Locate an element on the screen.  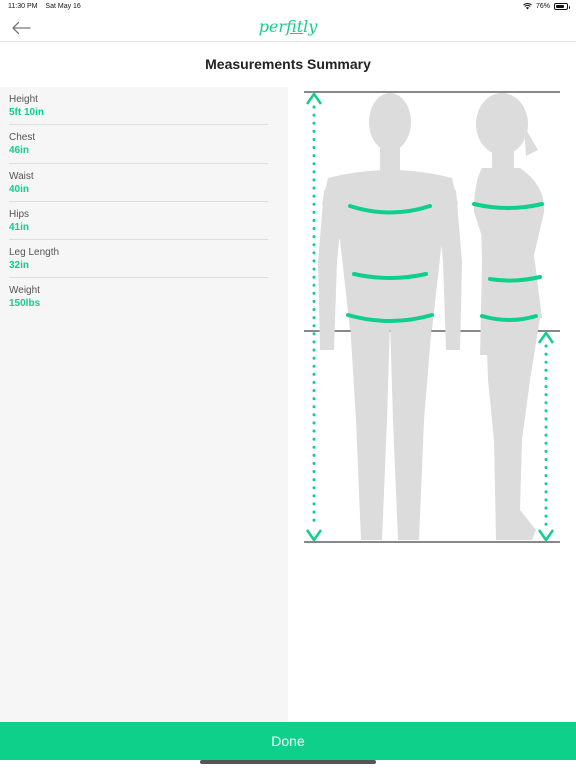
done-button: Done is located at coordinates (288, 741).